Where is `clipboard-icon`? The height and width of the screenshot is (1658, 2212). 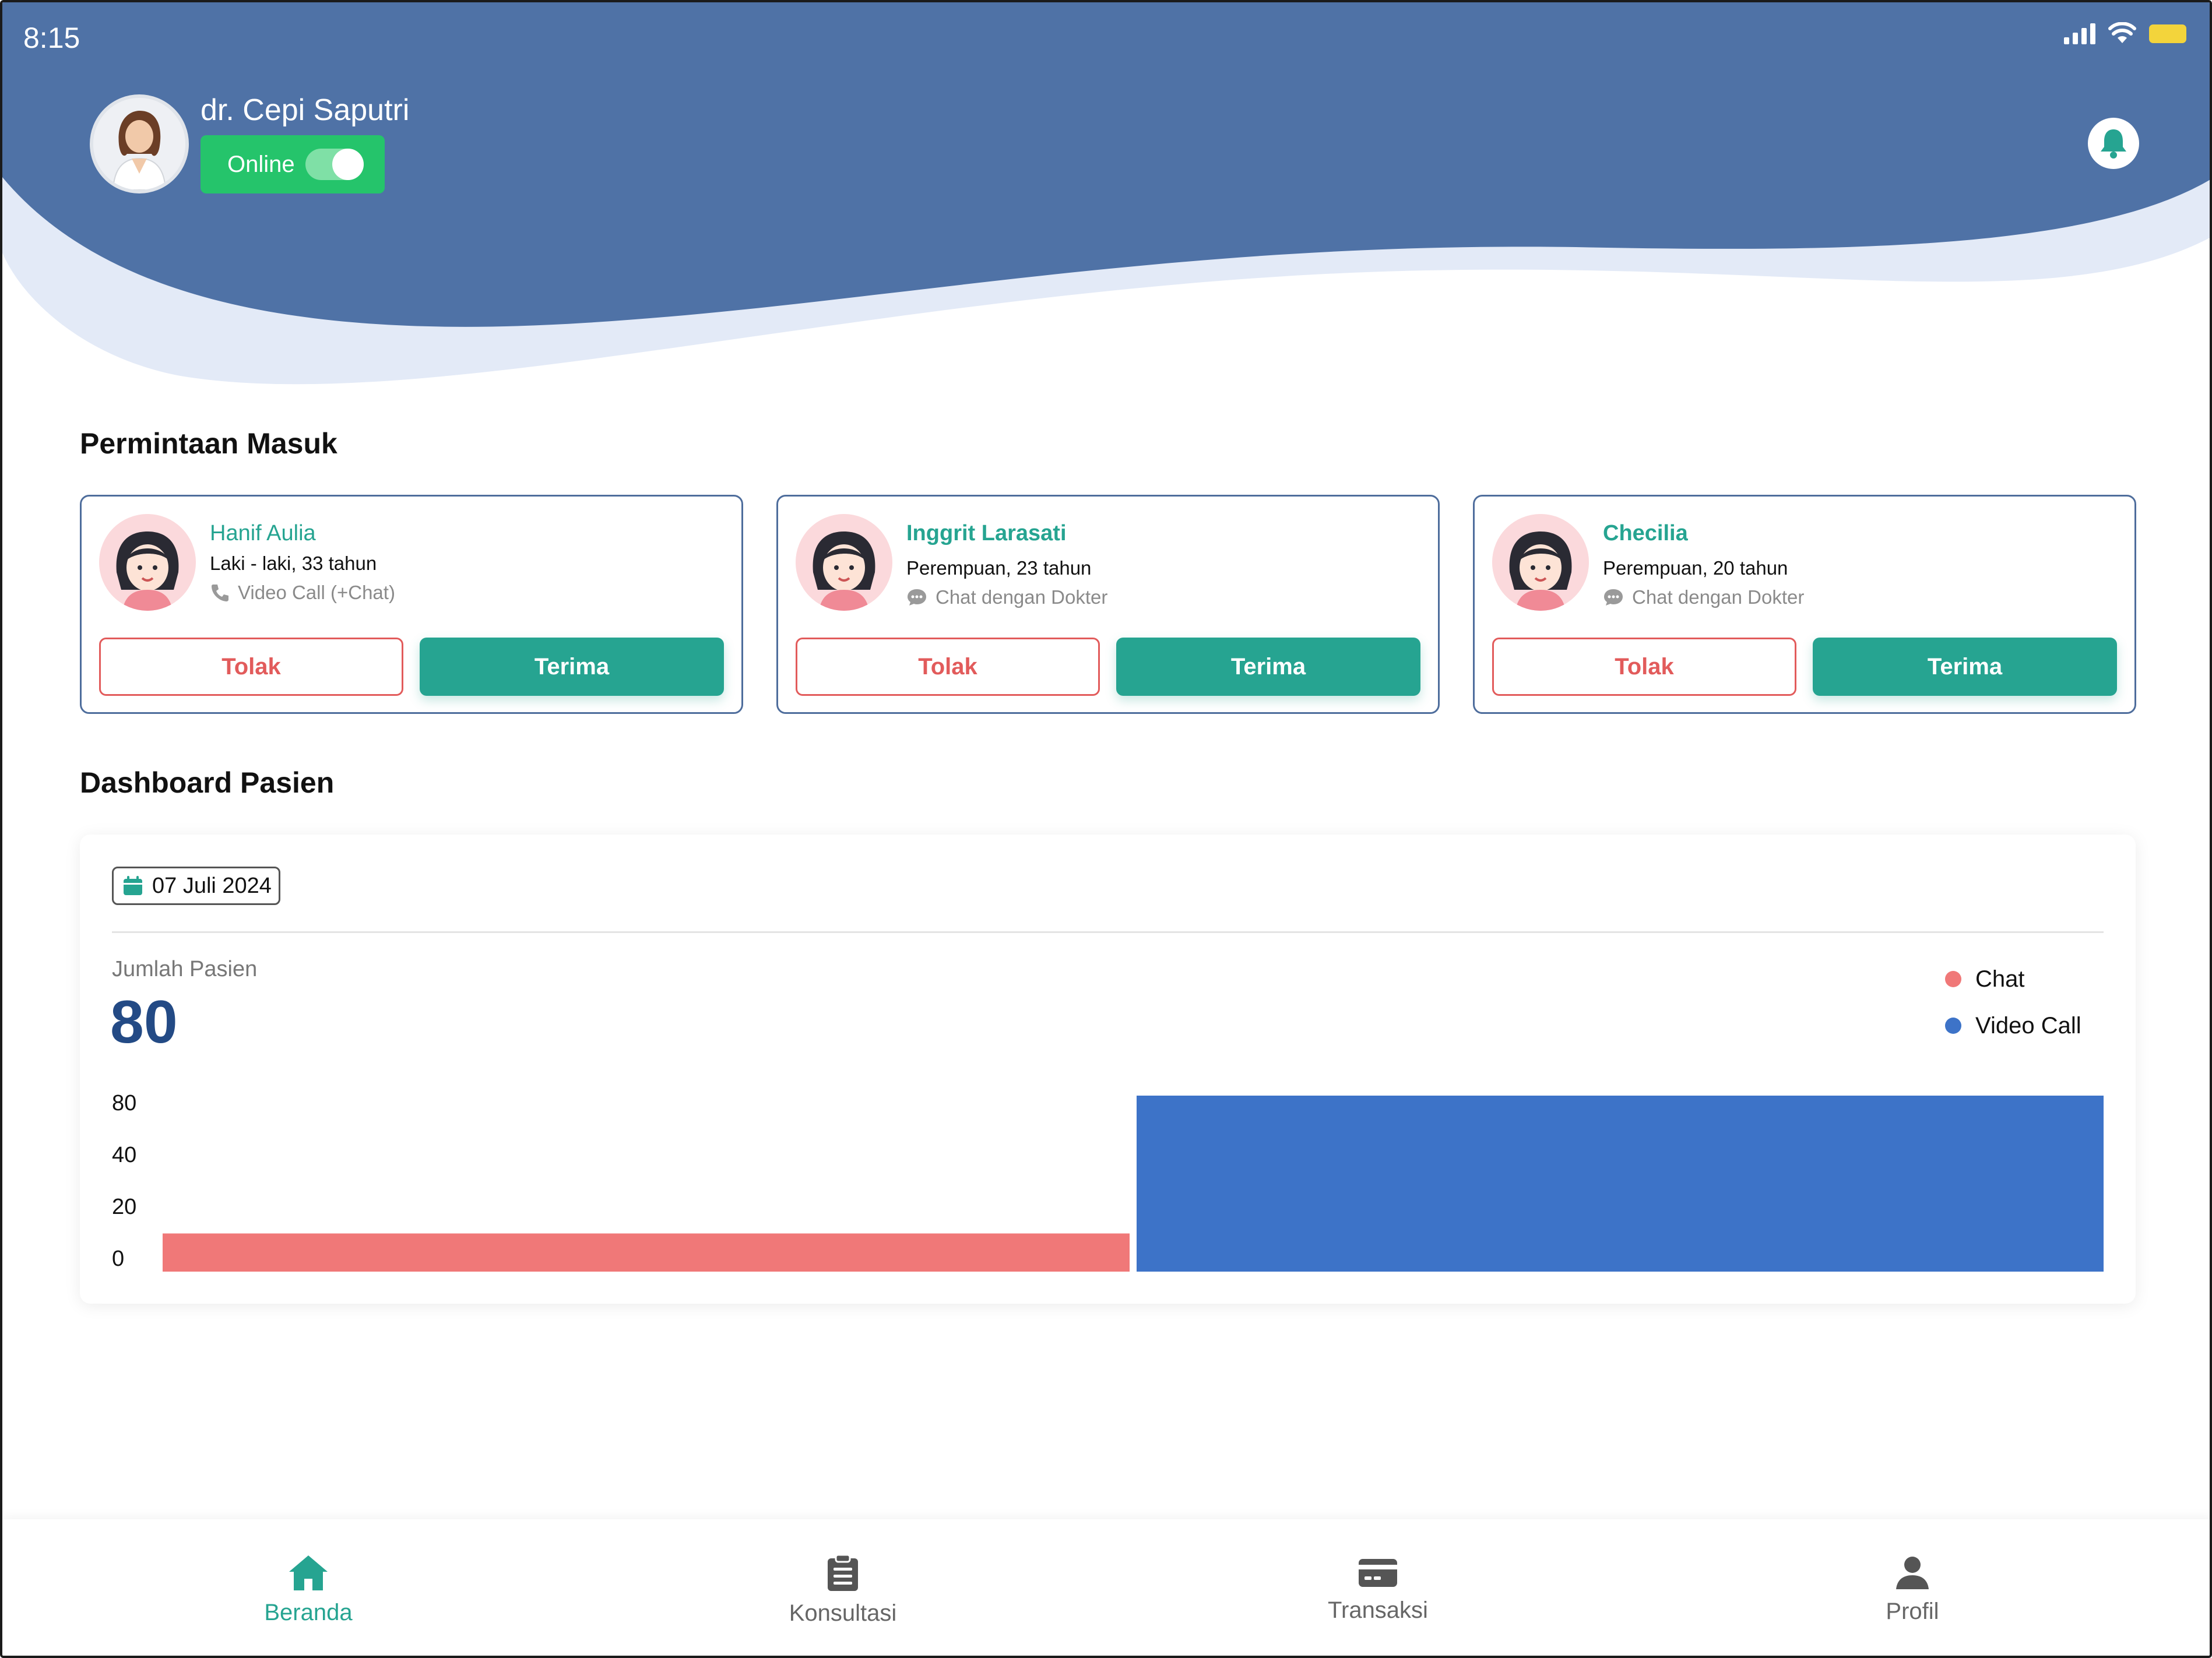
clipboard-icon is located at coordinates (843, 1572).